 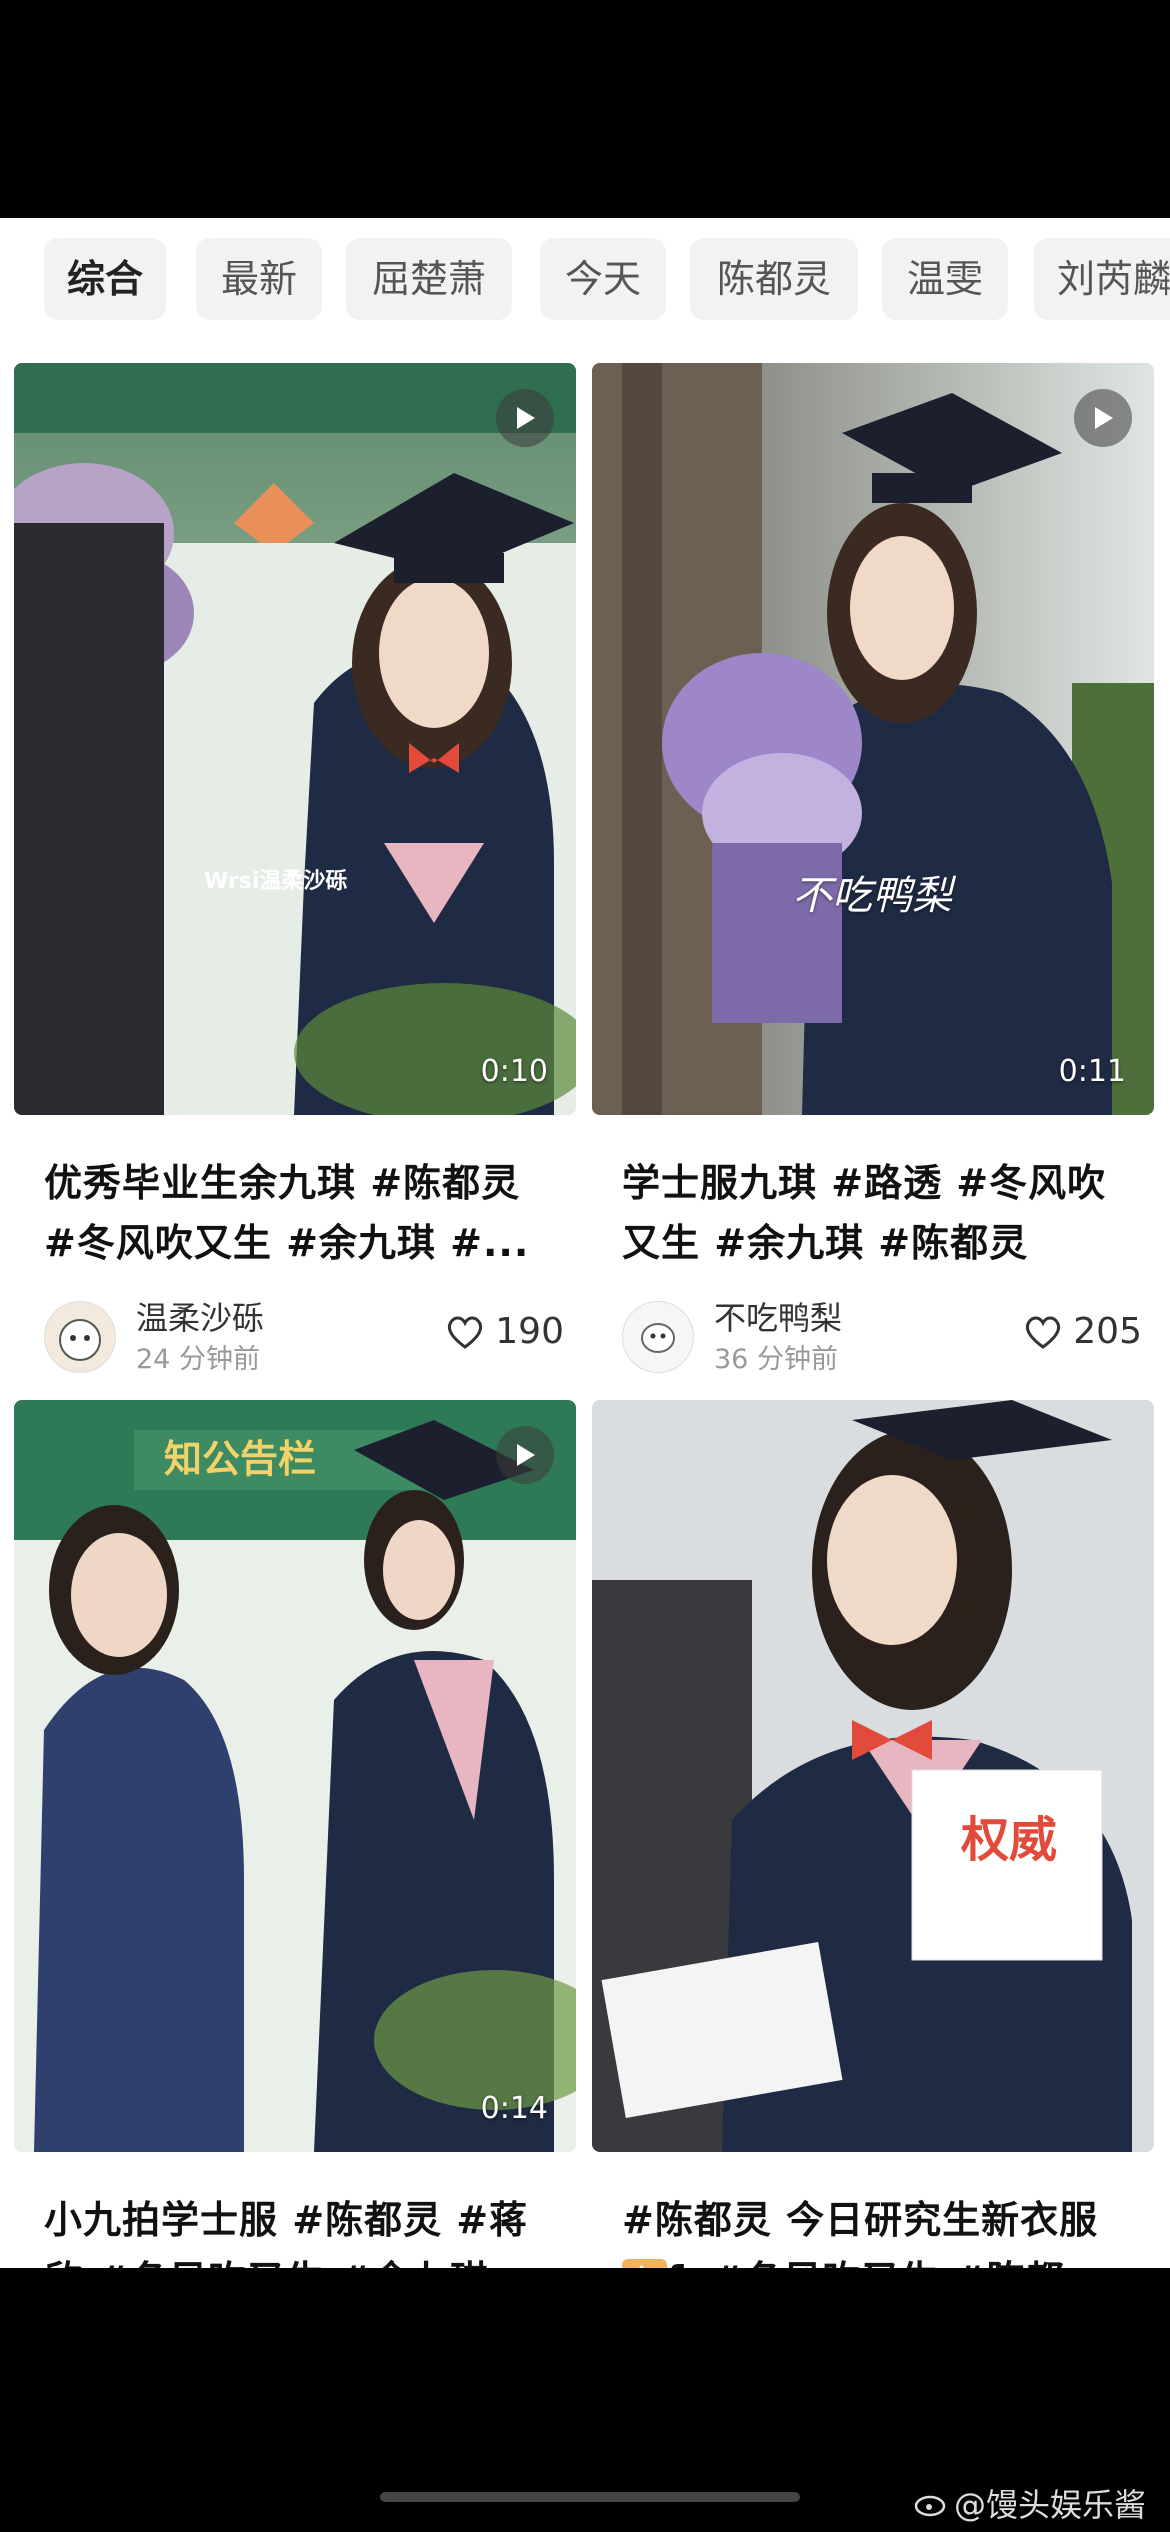 What do you see at coordinates (776, 1359) in the screenshot?
I see `post-time: 36 分钟前` at bounding box center [776, 1359].